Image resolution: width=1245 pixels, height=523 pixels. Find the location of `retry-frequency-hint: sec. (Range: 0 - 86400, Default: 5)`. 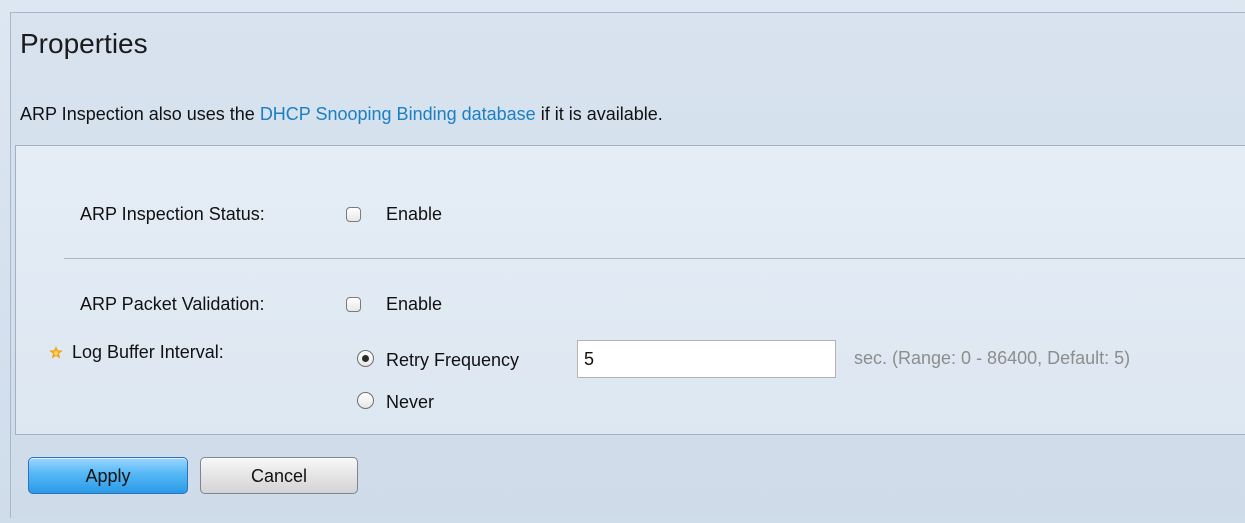

retry-frequency-hint: sec. (Range: 0 - 86400, Default: 5) is located at coordinates (992, 358).